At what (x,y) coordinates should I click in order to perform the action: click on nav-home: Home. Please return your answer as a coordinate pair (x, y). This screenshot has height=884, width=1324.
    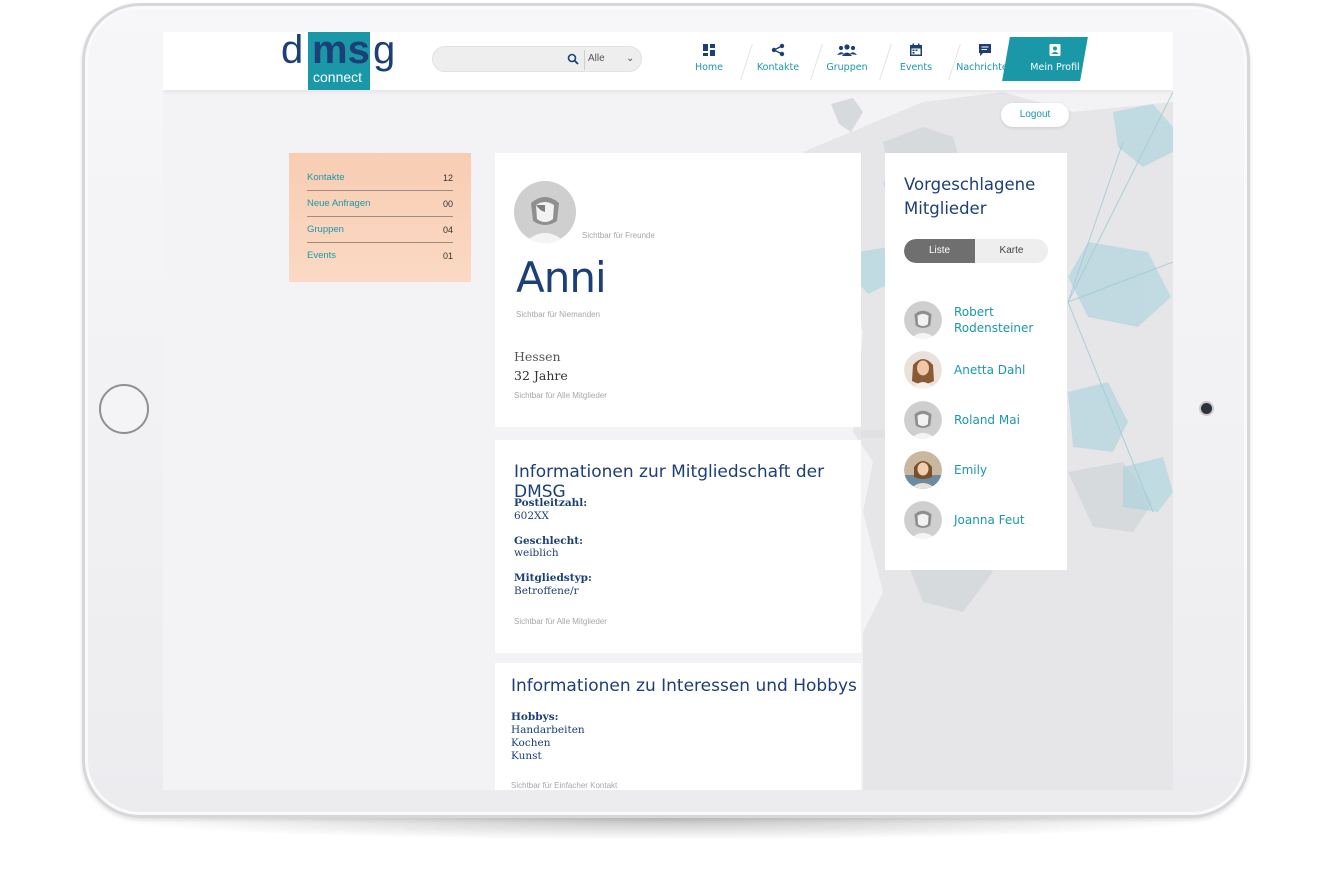
    Looking at the image, I should click on (709, 61).